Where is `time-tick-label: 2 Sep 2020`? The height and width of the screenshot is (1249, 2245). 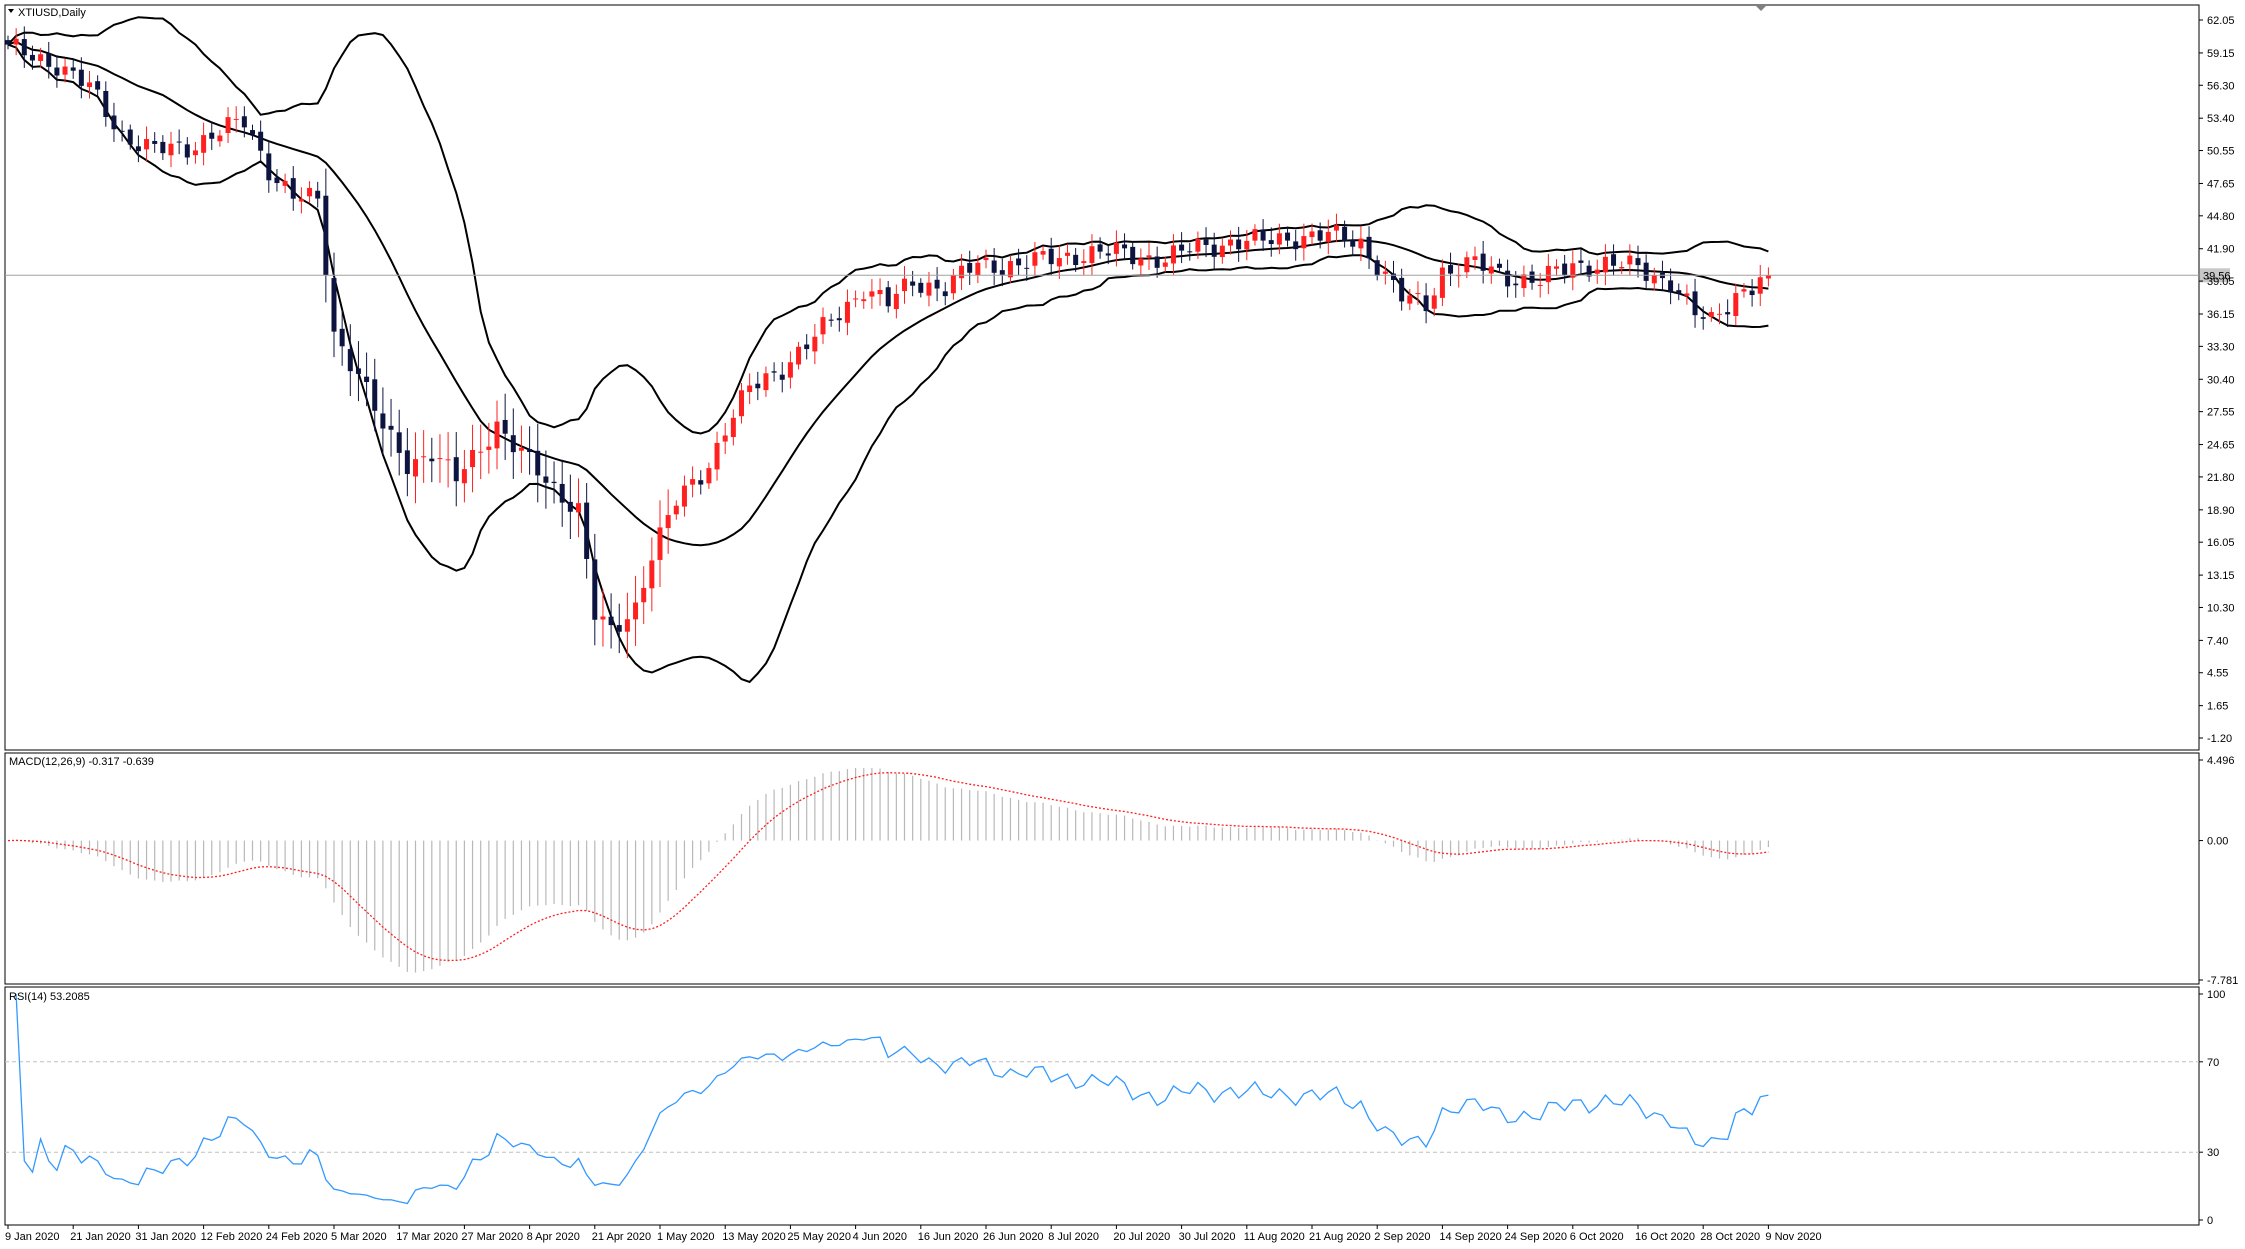 time-tick-label: 2 Sep 2020 is located at coordinates (1402, 1237).